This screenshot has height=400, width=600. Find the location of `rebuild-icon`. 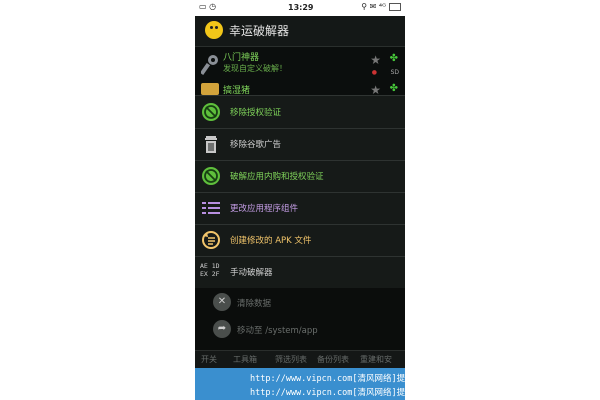

rebuild-icon is located at coordinates (211, 240).